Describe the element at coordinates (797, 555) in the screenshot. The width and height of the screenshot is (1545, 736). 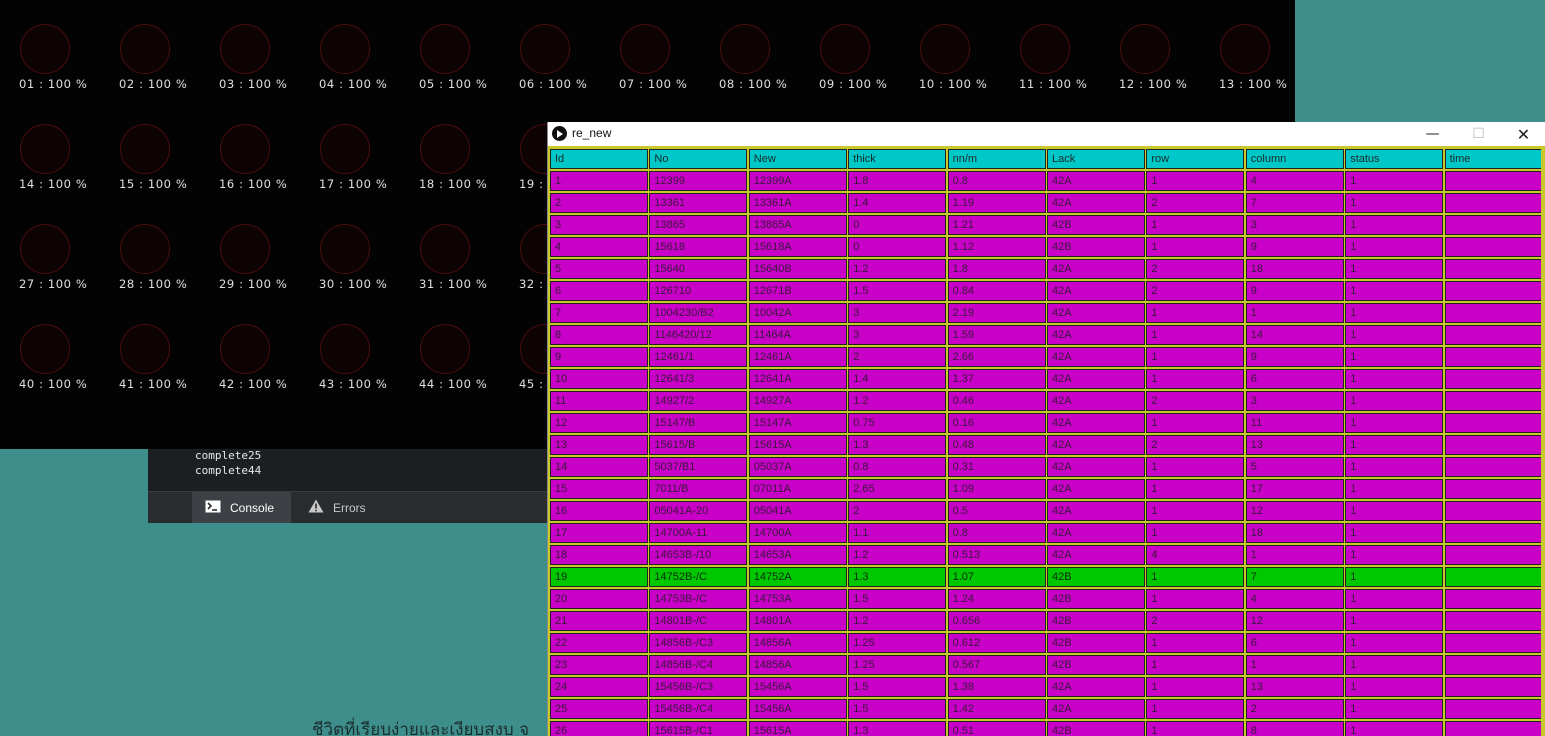
I see `table-cell: 14653A` at that location.